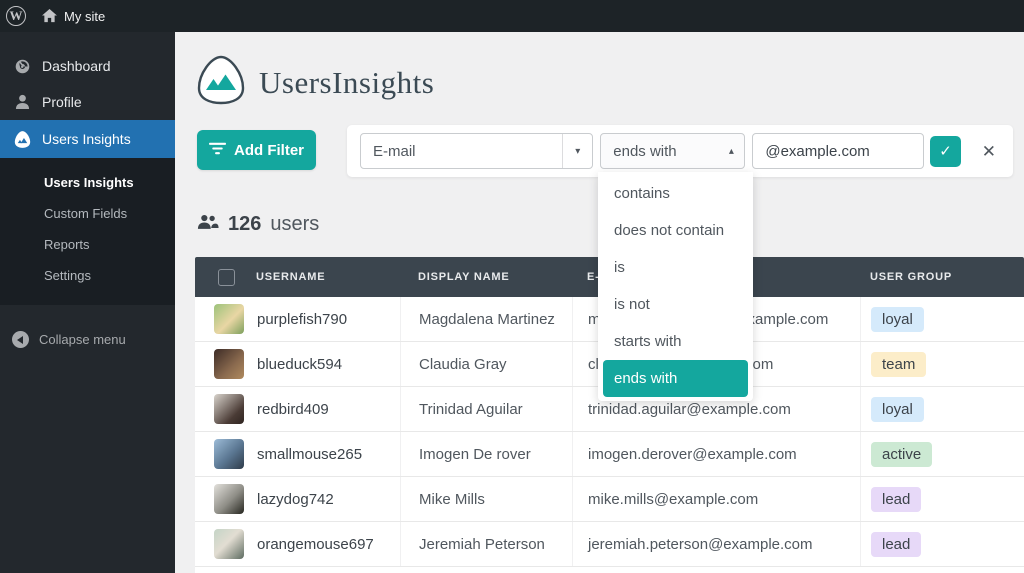 This screenshot has height=573, width=1024. What do you see at coordinates (942, 277) in the screenshot?
I see `column-header-user-group: USER GROUP` at bounding box center [942, 277].